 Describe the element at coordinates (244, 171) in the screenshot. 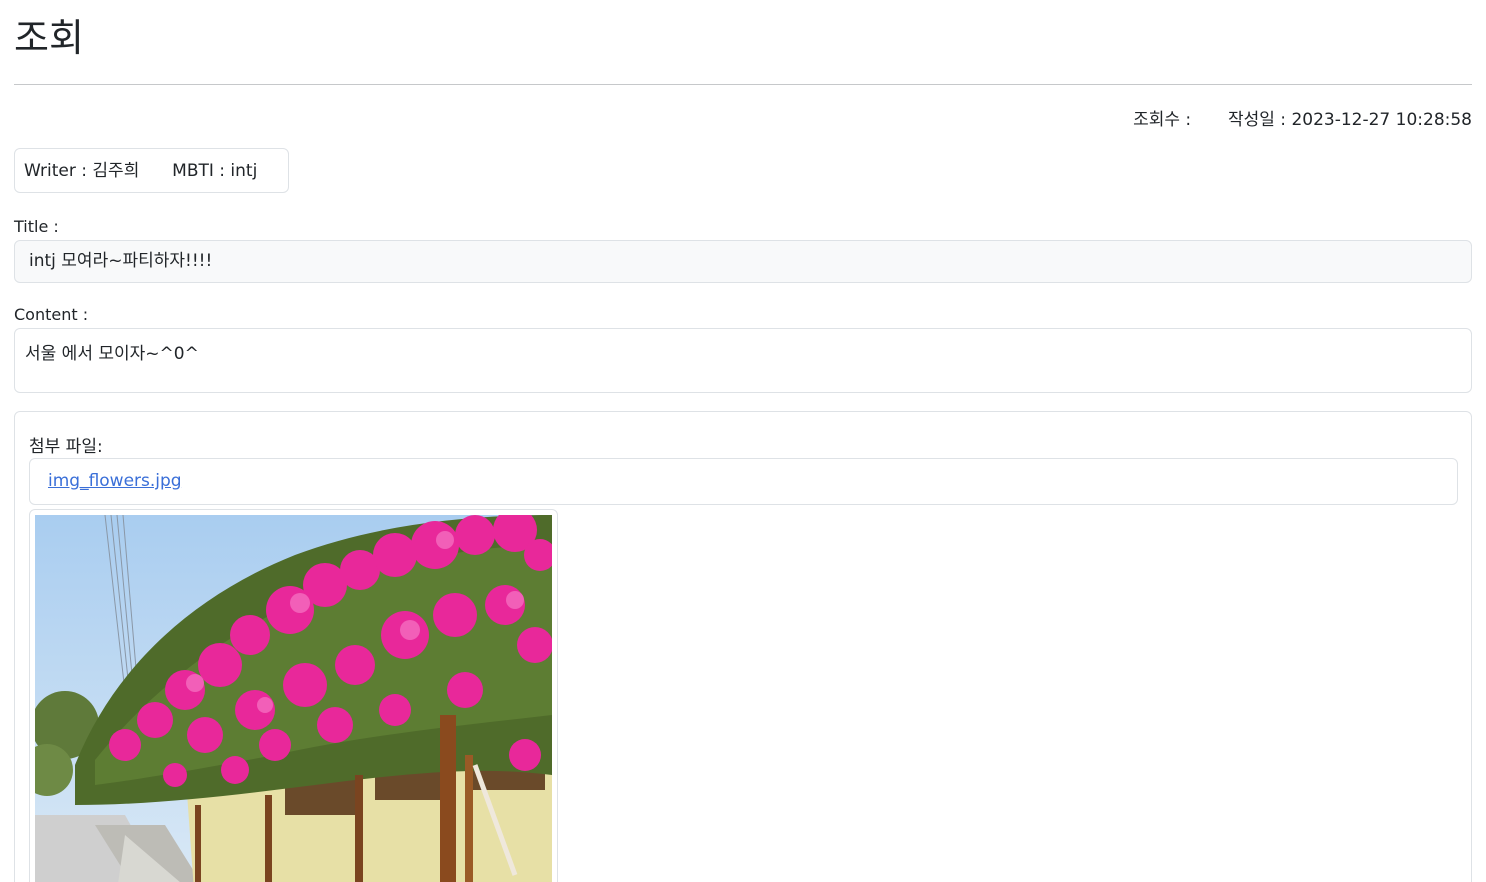

I see `mbti-value: intj` at that location.